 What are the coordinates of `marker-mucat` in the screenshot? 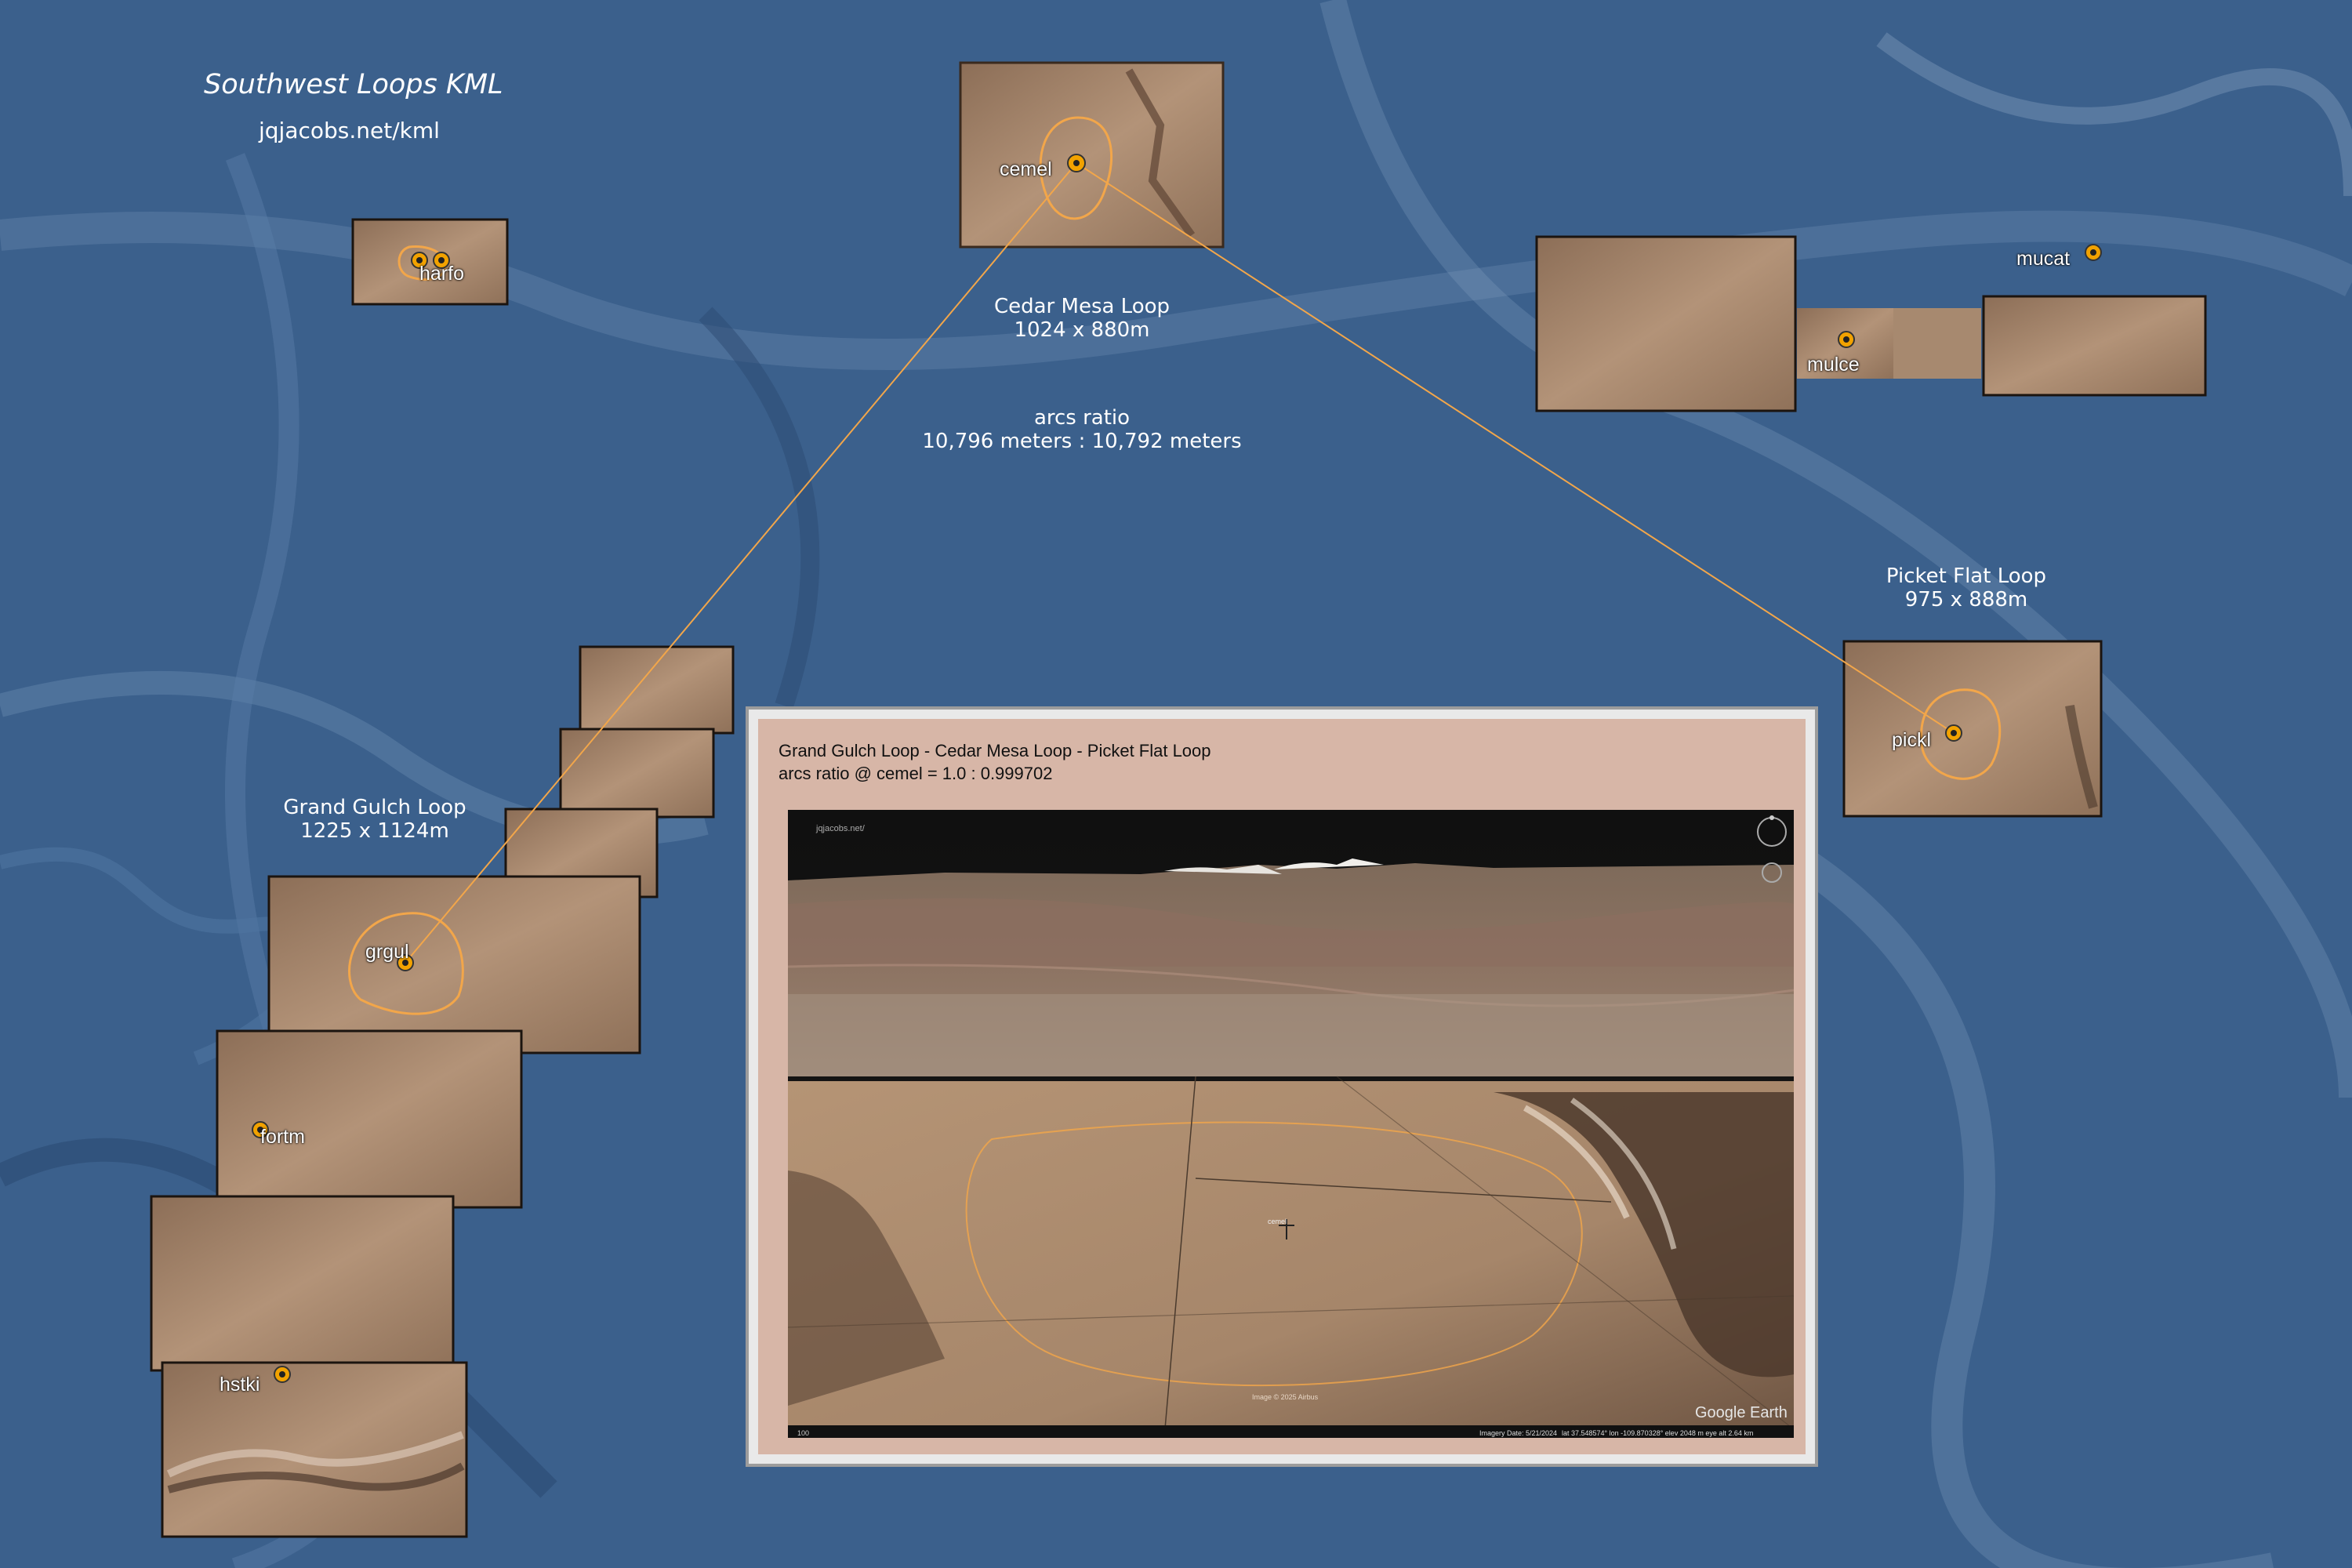 It's located at (2093, 252).